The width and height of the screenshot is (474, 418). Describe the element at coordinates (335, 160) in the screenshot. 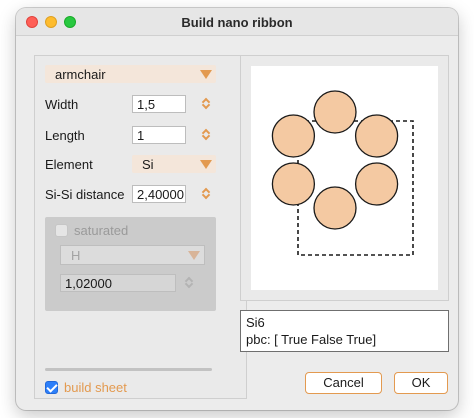

I see `atoms-group` at that location.